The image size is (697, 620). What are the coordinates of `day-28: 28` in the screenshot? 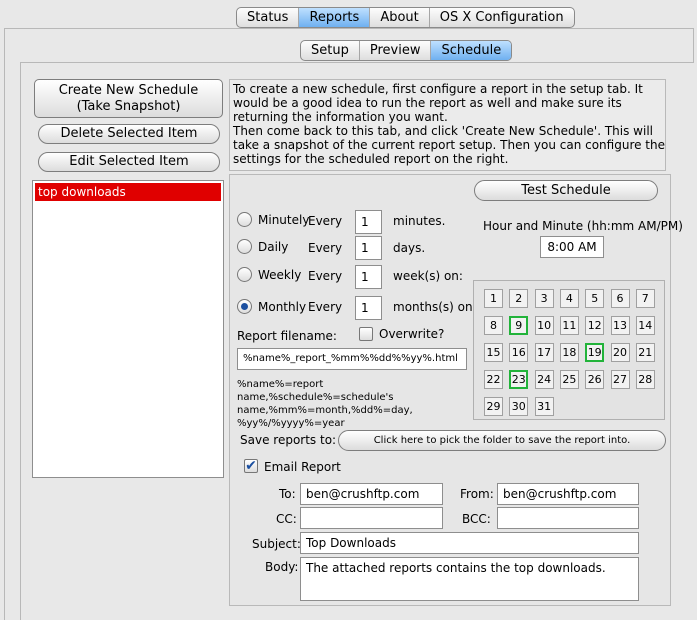 It's located at (645, 379).